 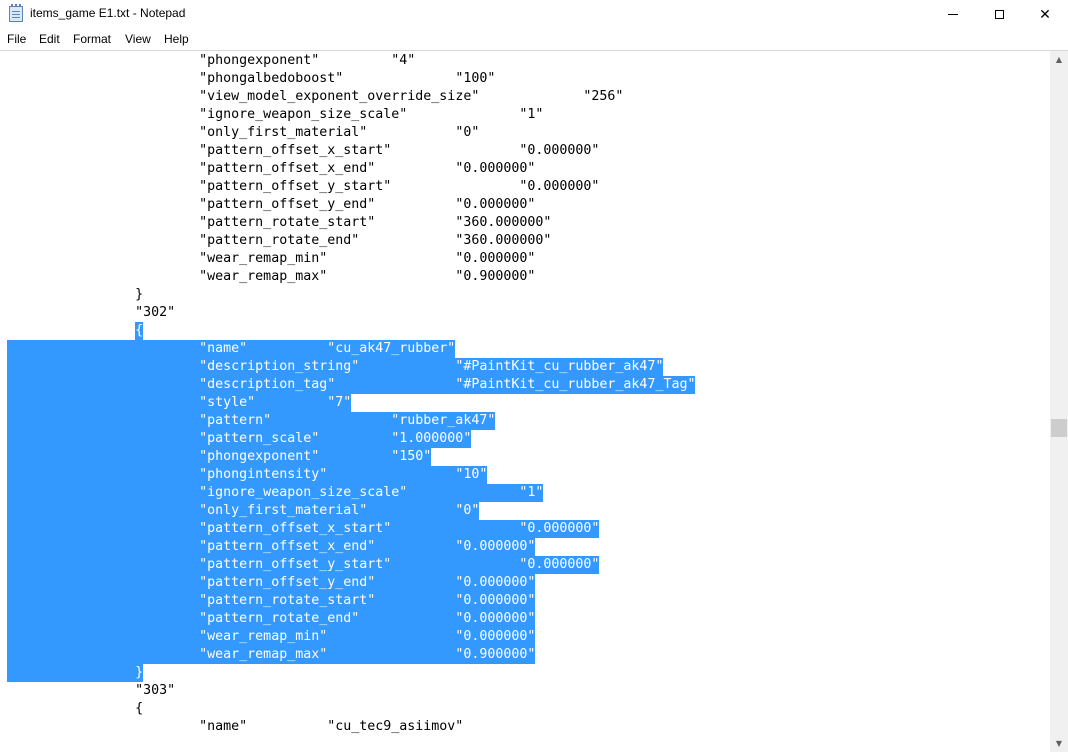 I want to click on scroll-thumb, so click(x=1059, y=428).